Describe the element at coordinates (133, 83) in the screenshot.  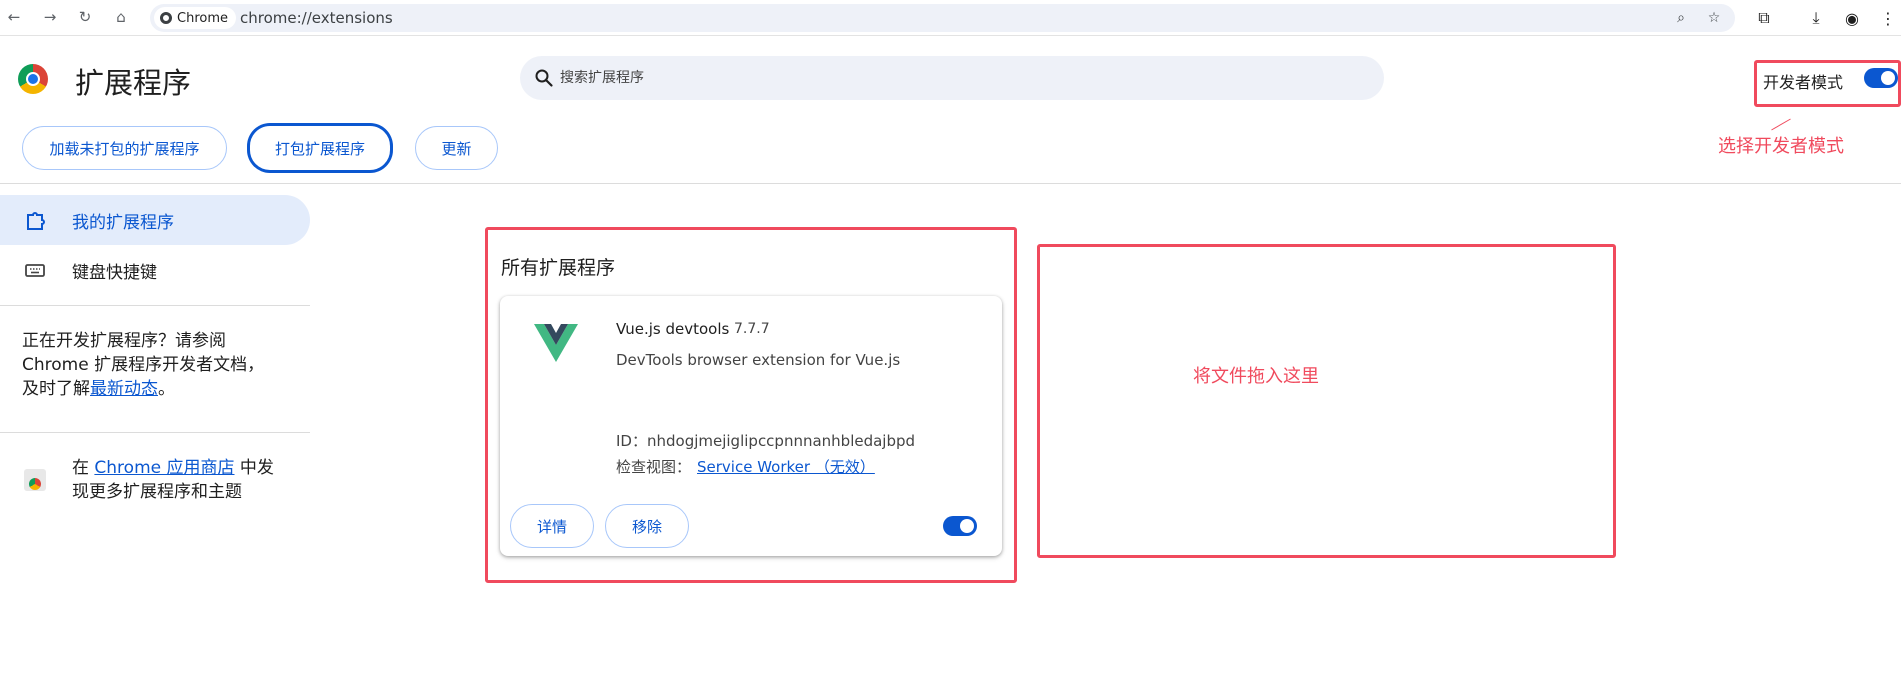
I see `page-title: 扩展程序` at that location.